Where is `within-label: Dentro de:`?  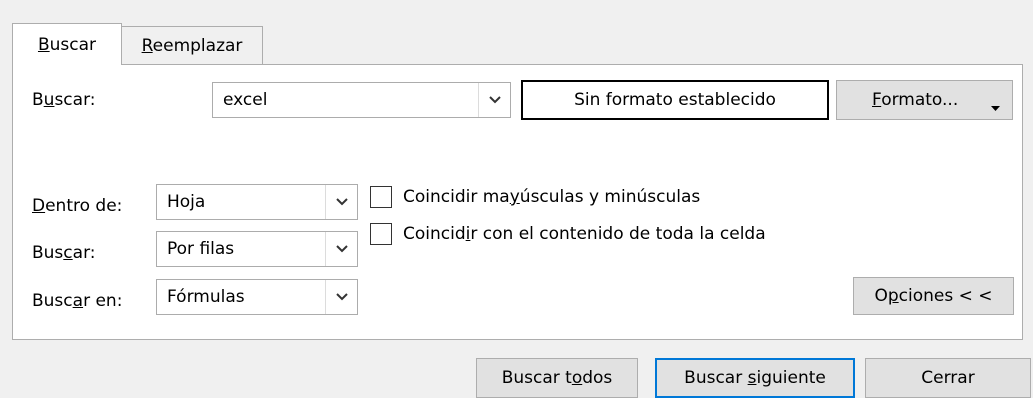
within-label: Dentro de: is located at coordinates (77, 206).